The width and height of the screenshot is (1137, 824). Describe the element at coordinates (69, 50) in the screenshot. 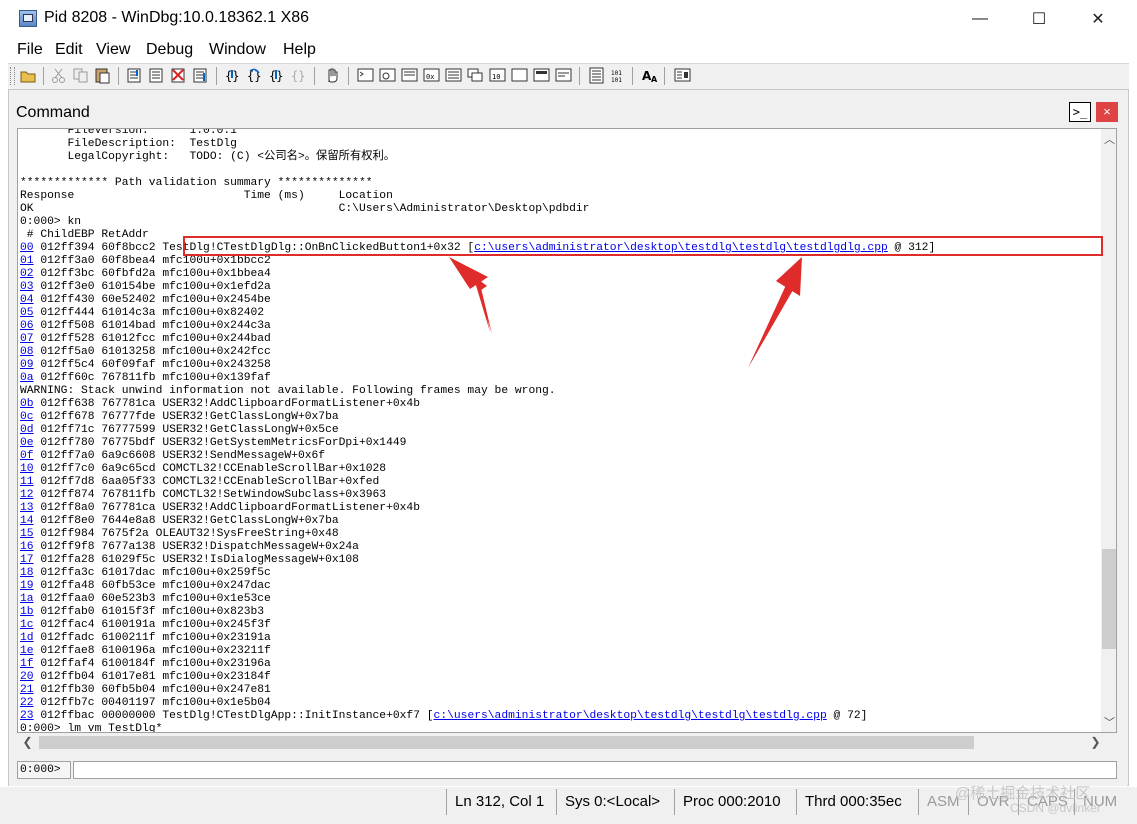

I see `menu-edit: Edit` at that location.